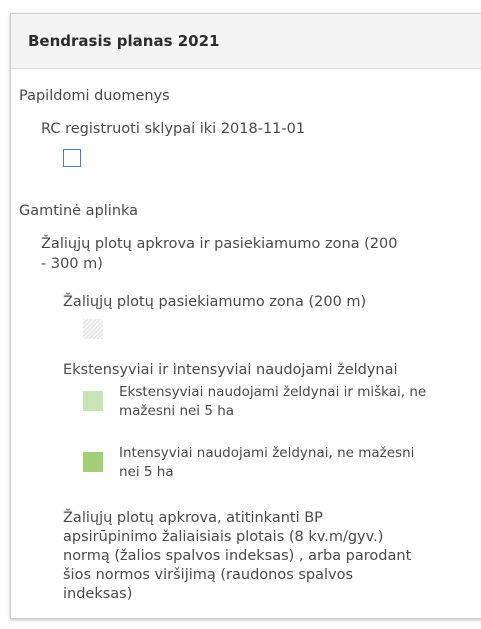 This screenshot has width=481, height=629. Describe the element at coordinates (146, 472) in the screenshot. I see `intensive-label-line2: nei 5 ha` at that location.